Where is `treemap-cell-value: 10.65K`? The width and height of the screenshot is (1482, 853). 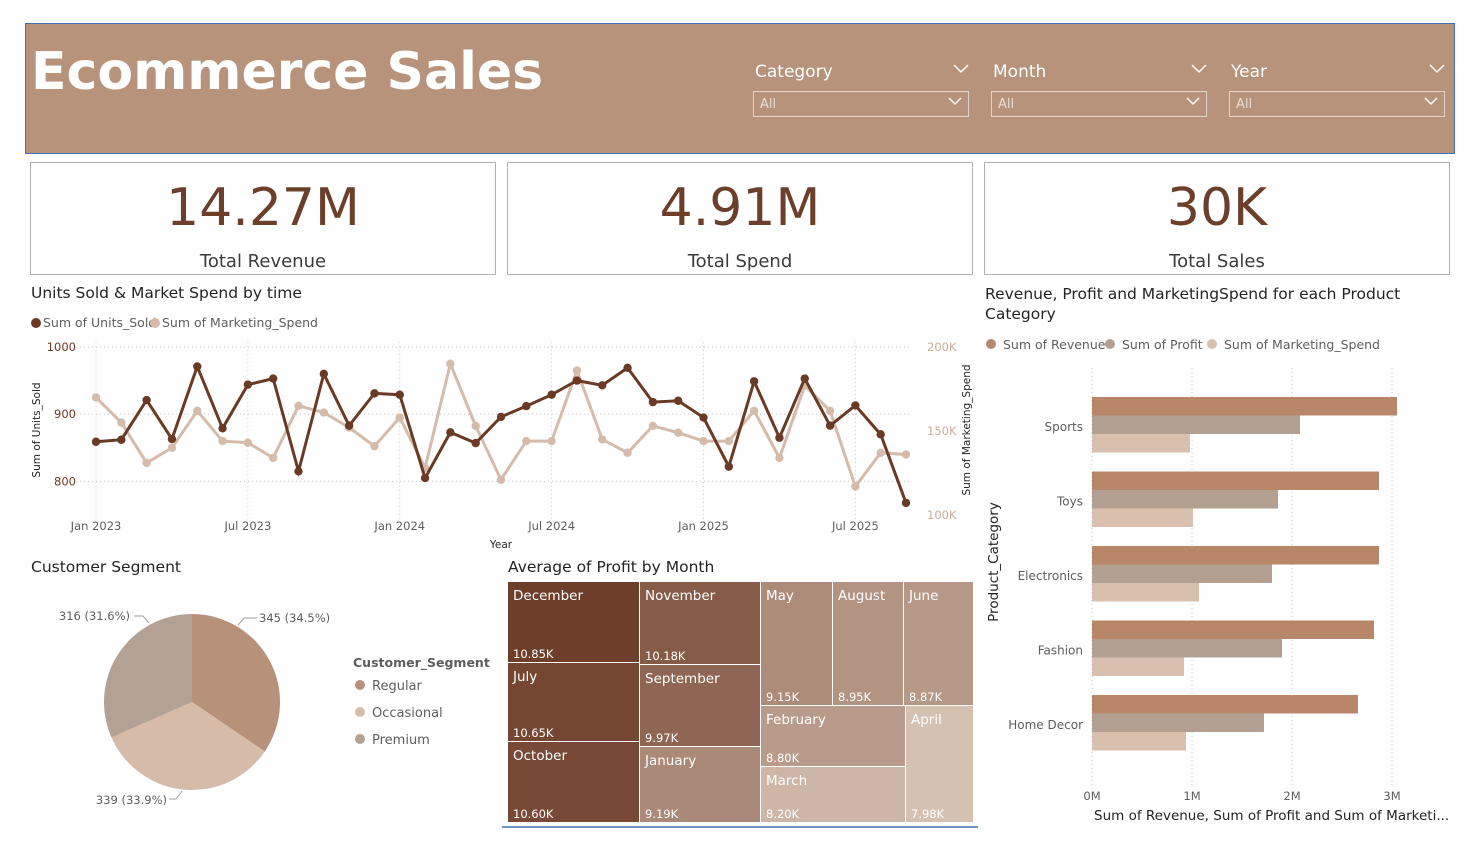
treemap-cell-value: 10.65K is located at coordinates (533, 733).